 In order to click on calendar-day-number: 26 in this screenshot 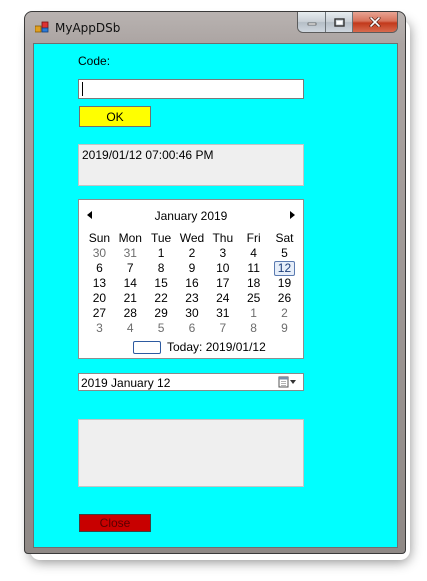, I will do `click(284, 298)`.